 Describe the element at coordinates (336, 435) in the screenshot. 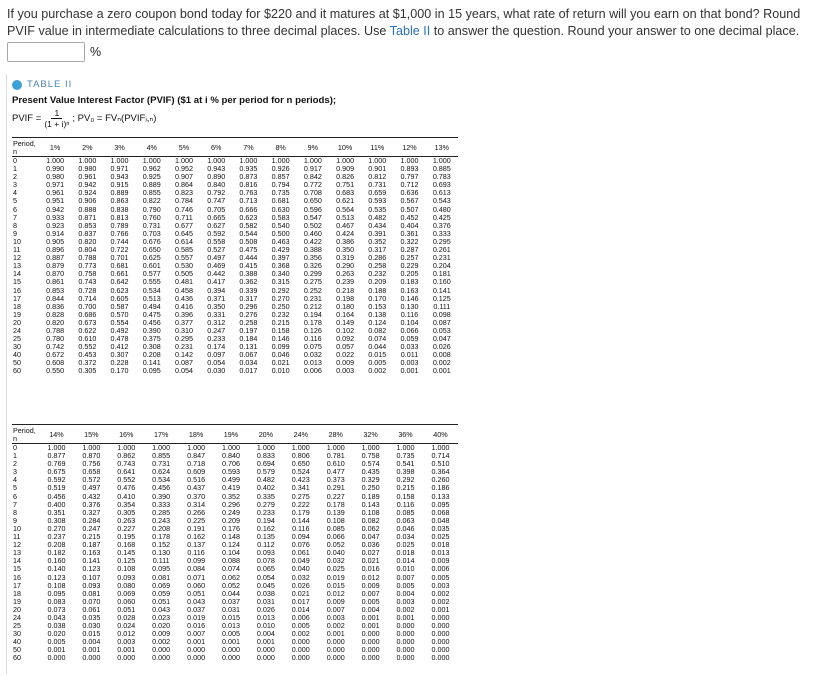

I see `column-header-rate: 28%` at that location.